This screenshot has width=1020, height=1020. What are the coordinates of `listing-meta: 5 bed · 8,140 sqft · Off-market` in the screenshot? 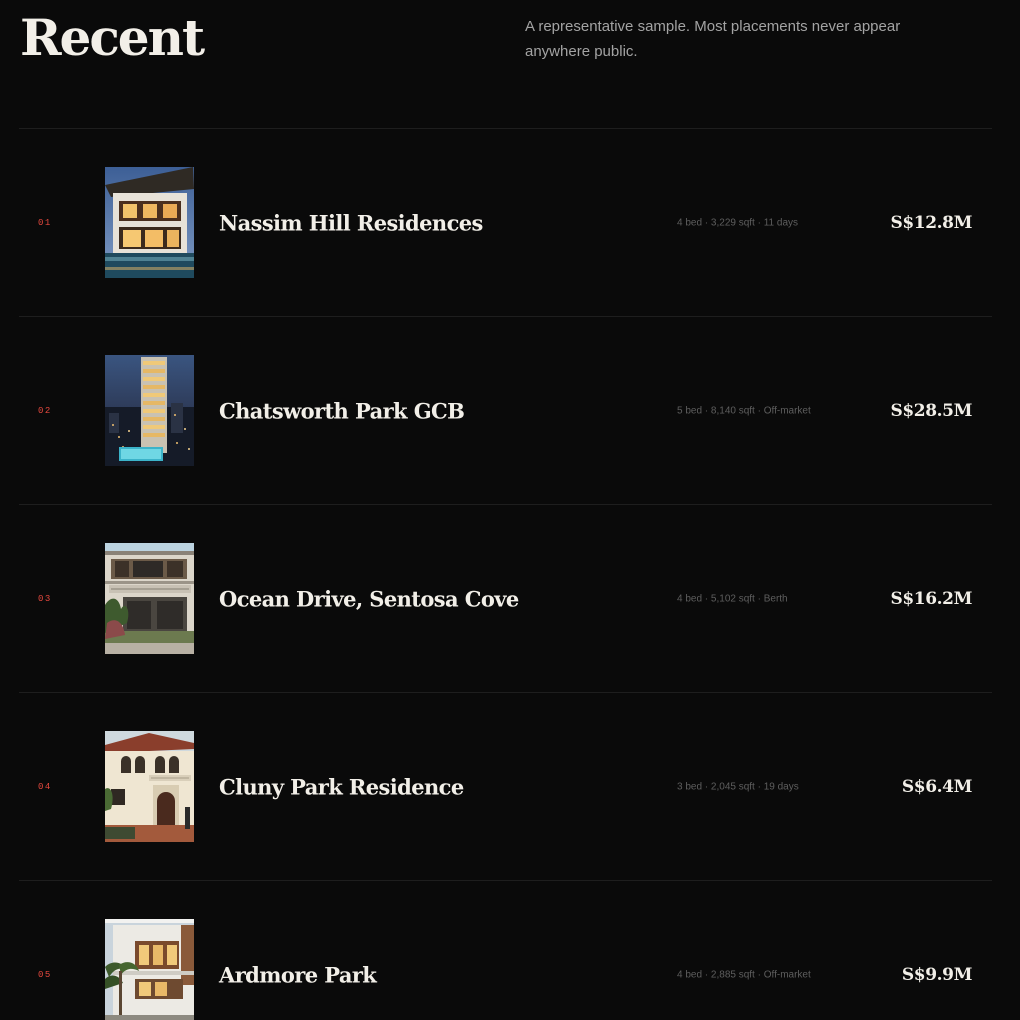 It's located at (744, 410).